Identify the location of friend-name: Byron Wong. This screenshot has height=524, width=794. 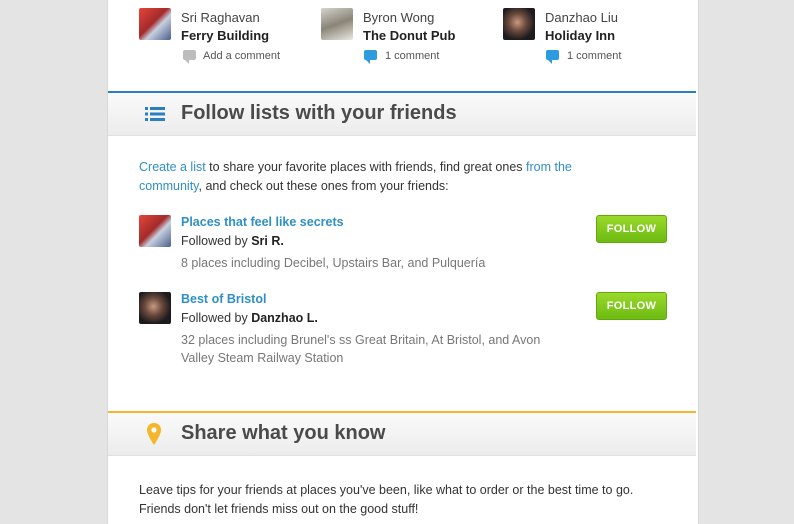
(398, 17).